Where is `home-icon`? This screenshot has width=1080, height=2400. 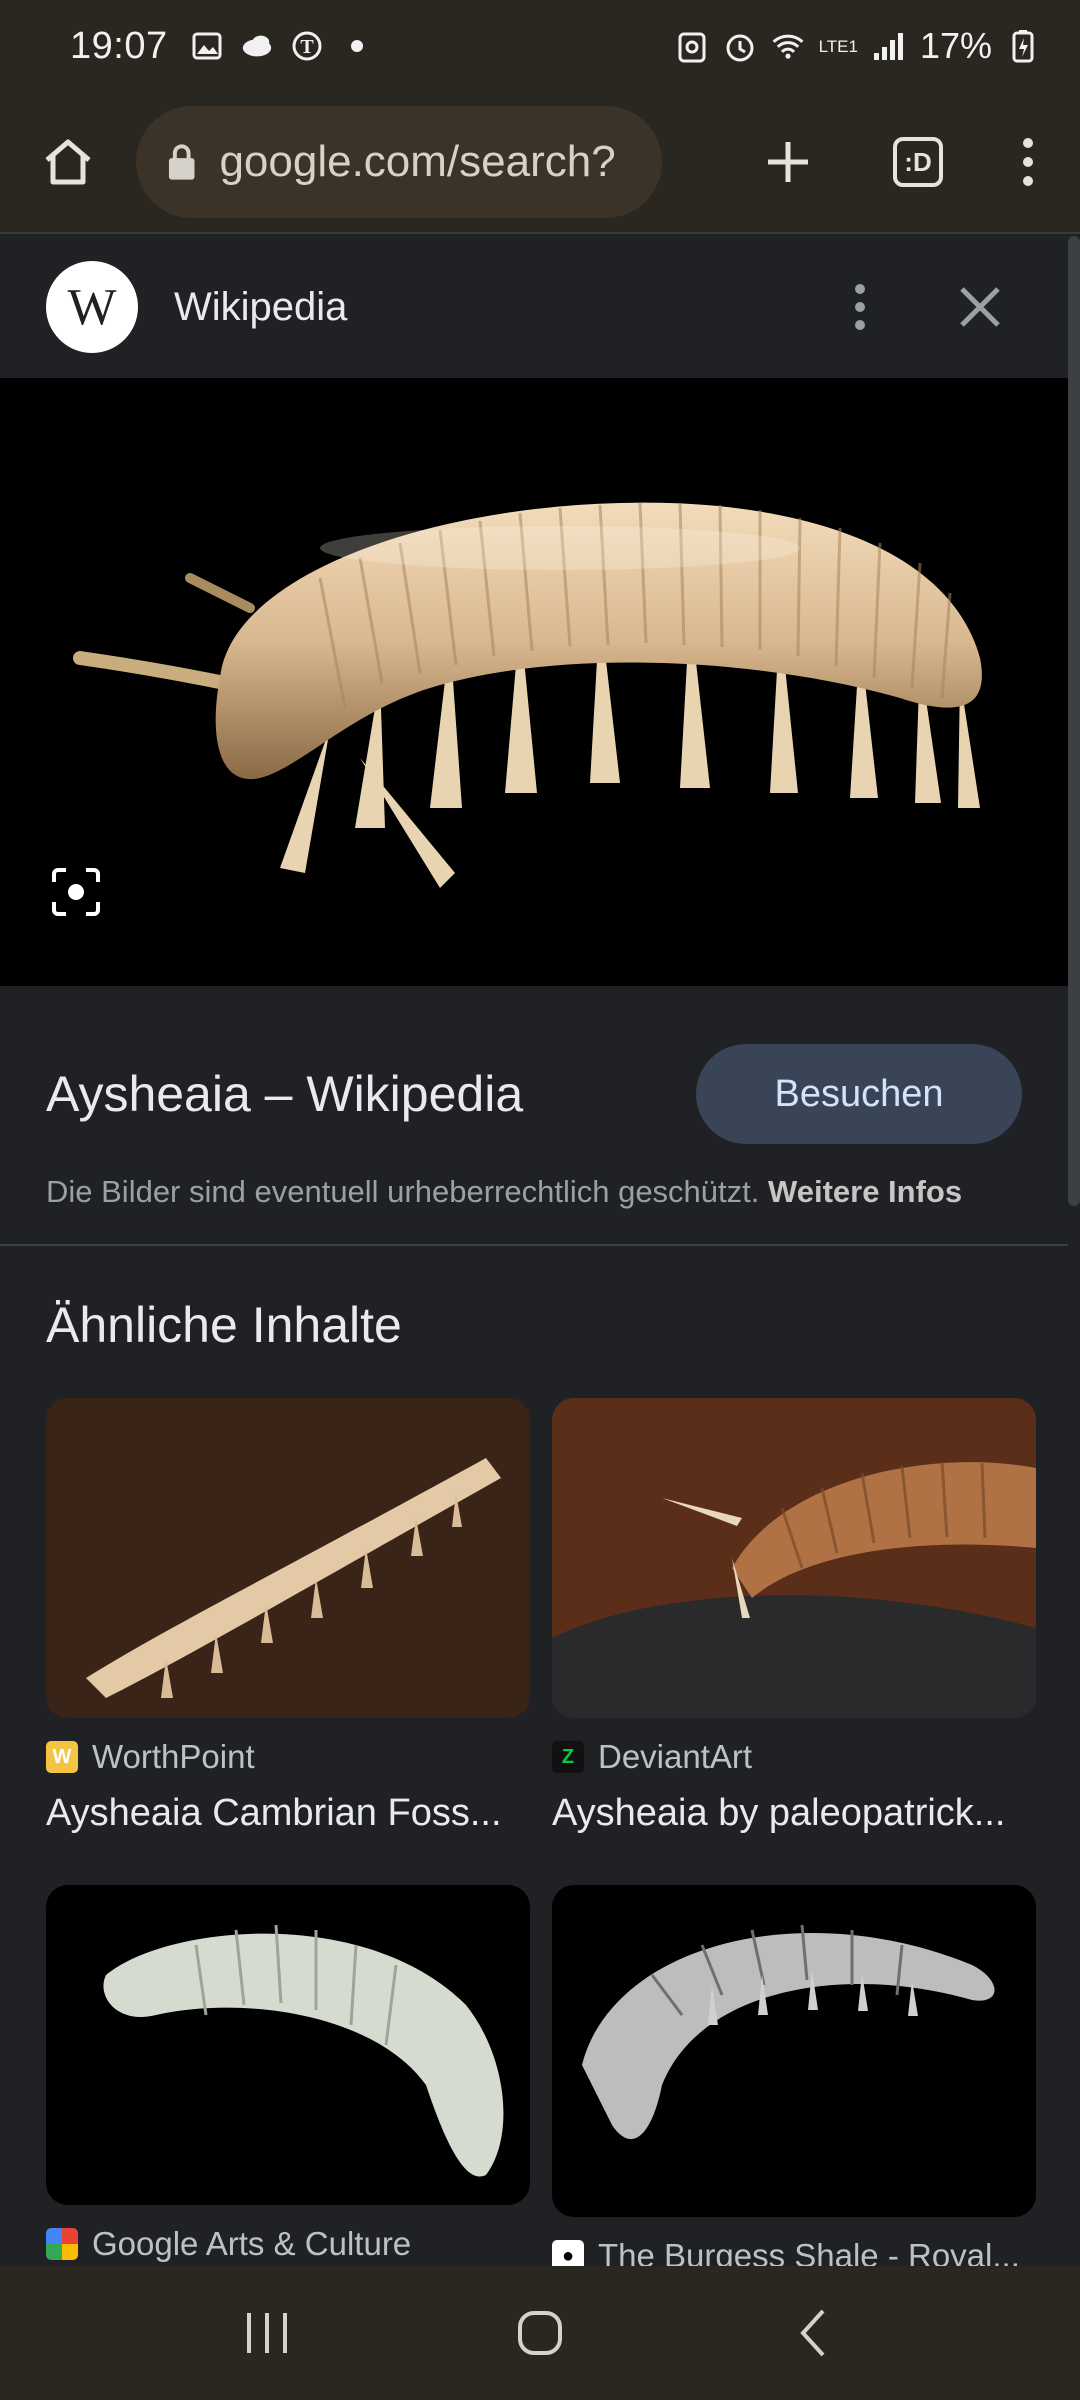 home-icon is located at coordinates (68, 162).